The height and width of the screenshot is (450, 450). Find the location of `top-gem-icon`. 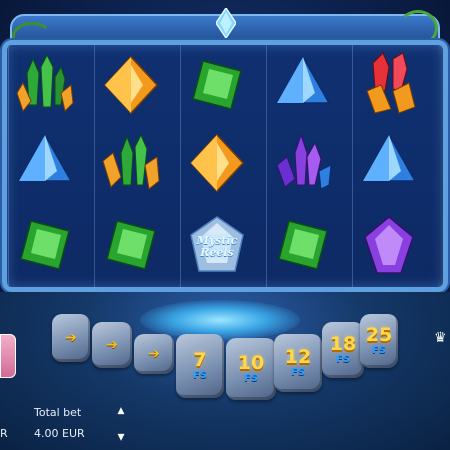

top-gem-icon is located at coordinates (226, 23).